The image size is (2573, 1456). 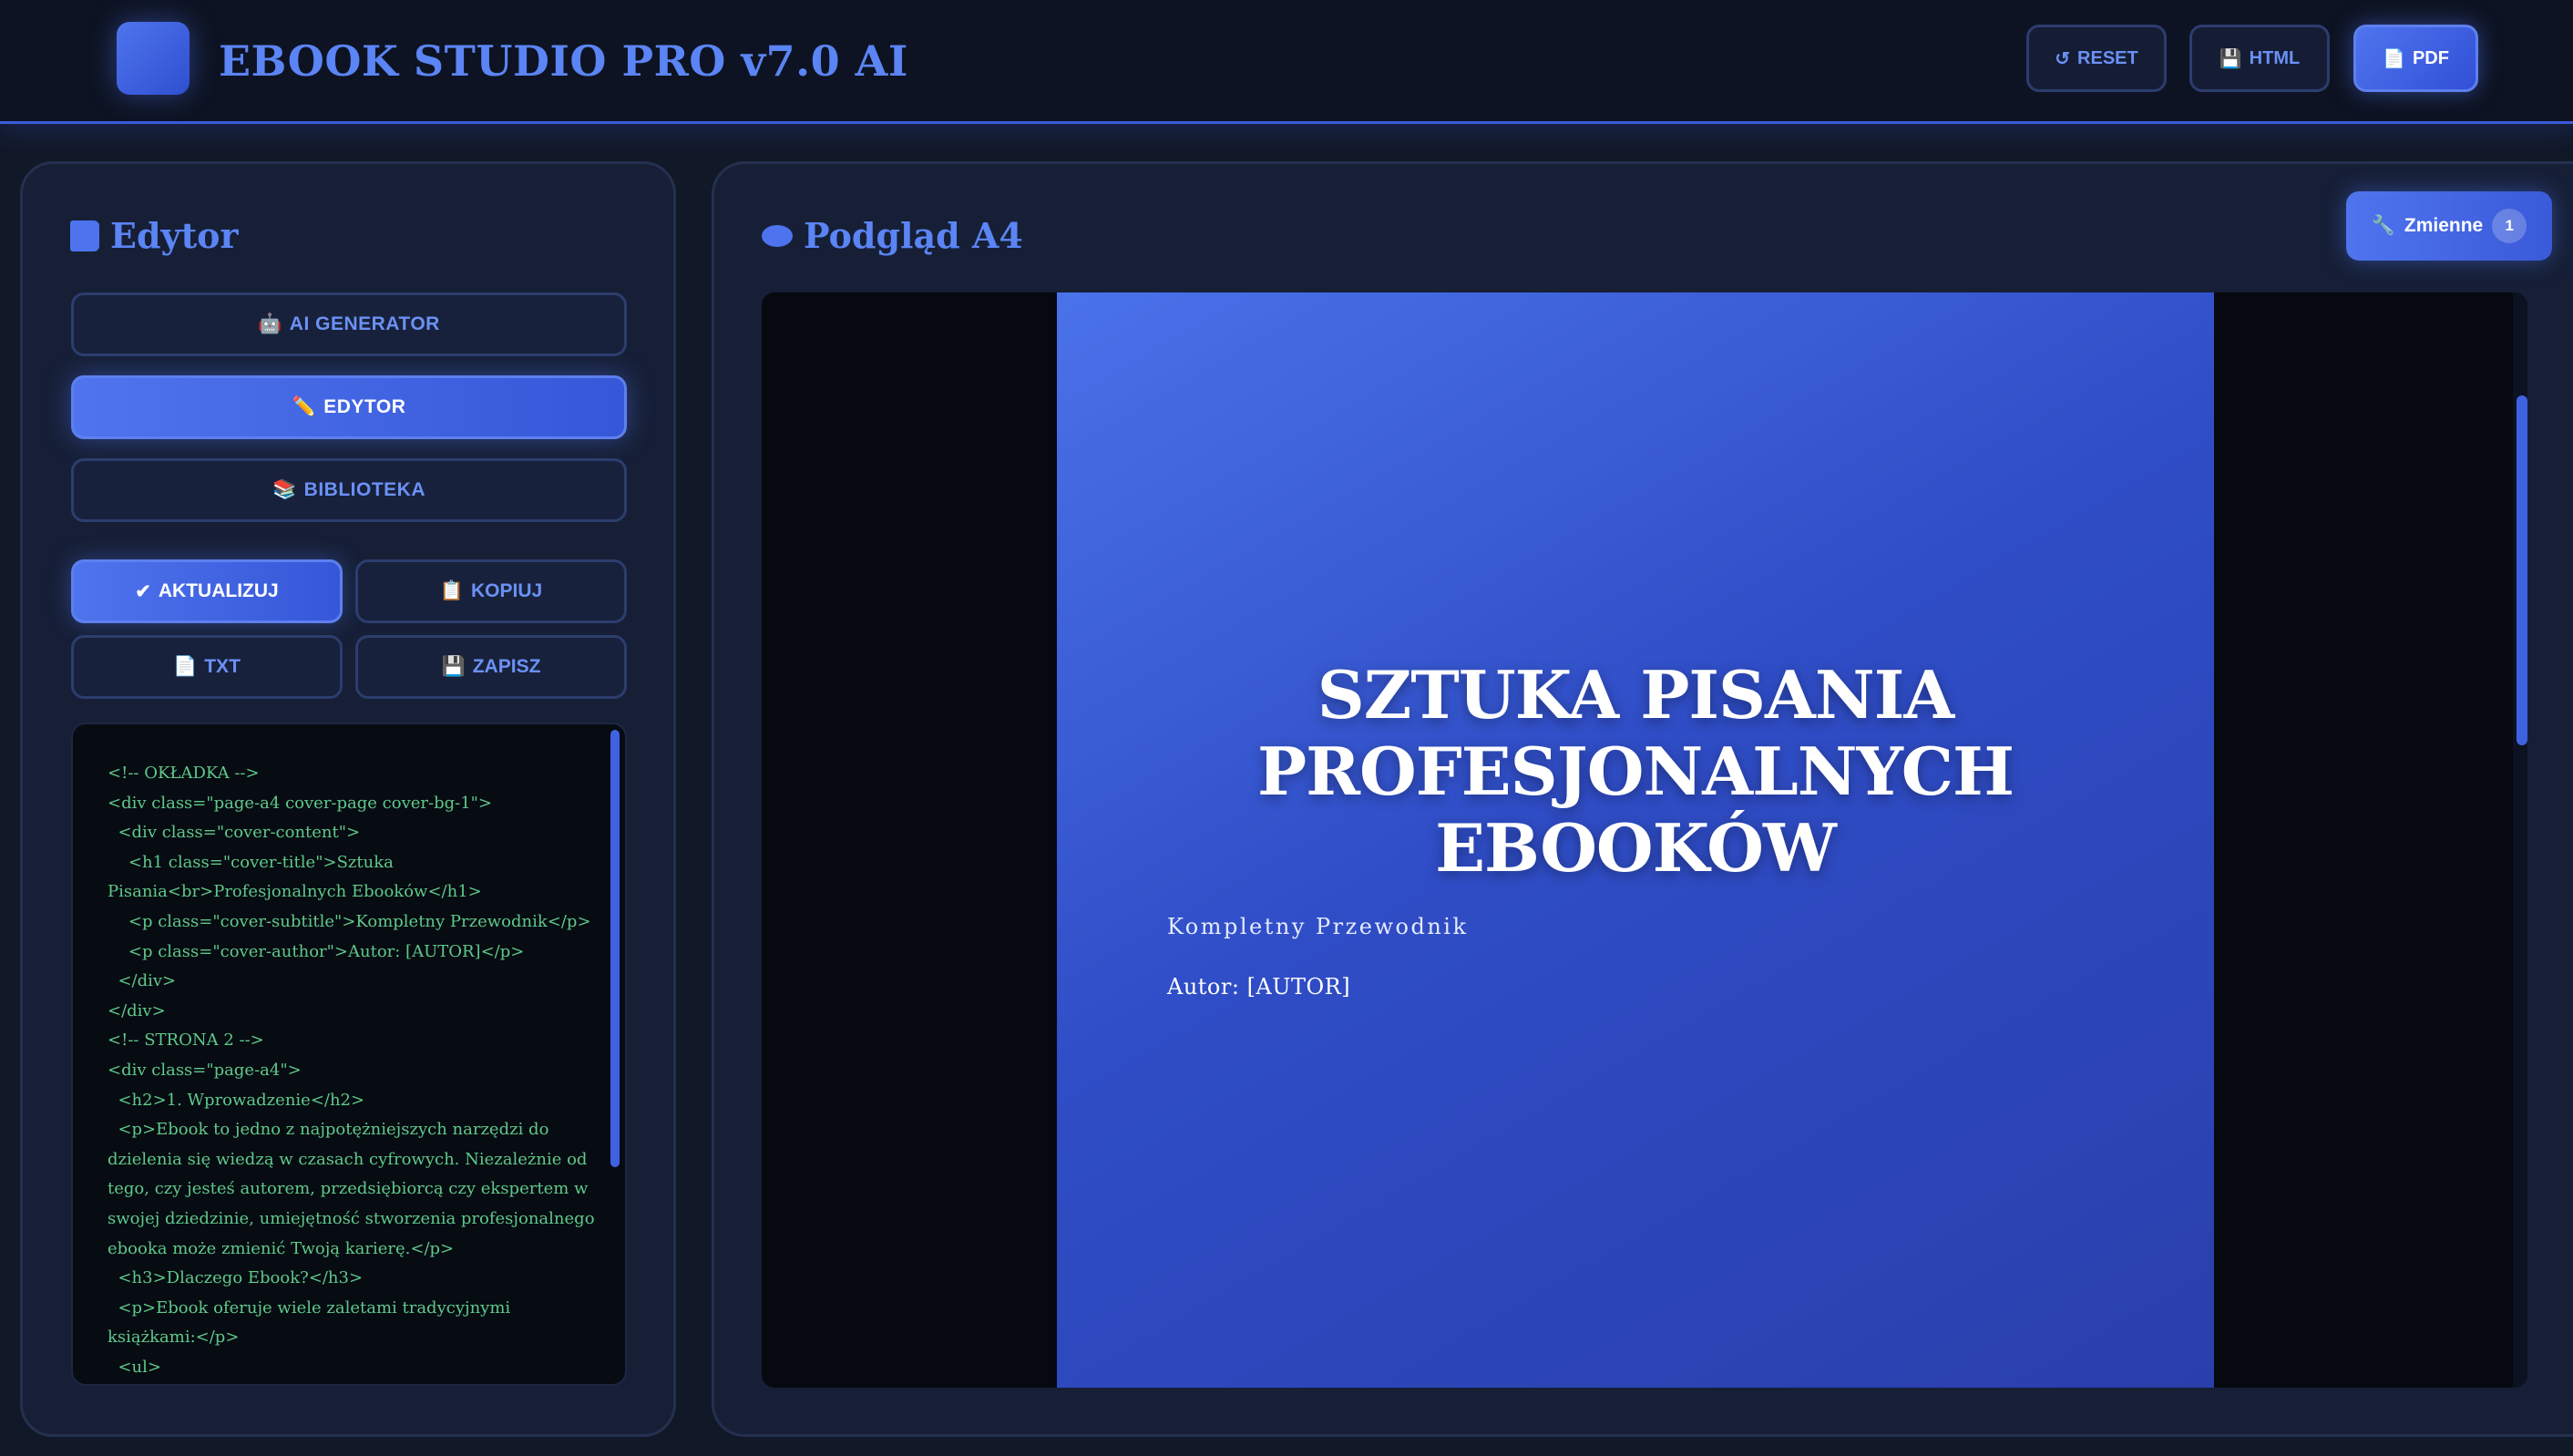 I want to click on ai-generator-label: AI GENERATOR, so click(x=364, y=323).